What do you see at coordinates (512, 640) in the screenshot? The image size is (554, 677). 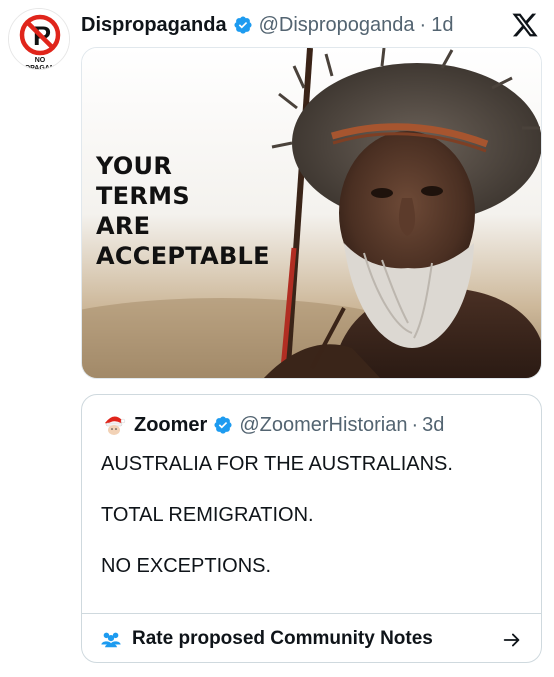 I see `arrow-right-icon` at bounding box center [512, 640].